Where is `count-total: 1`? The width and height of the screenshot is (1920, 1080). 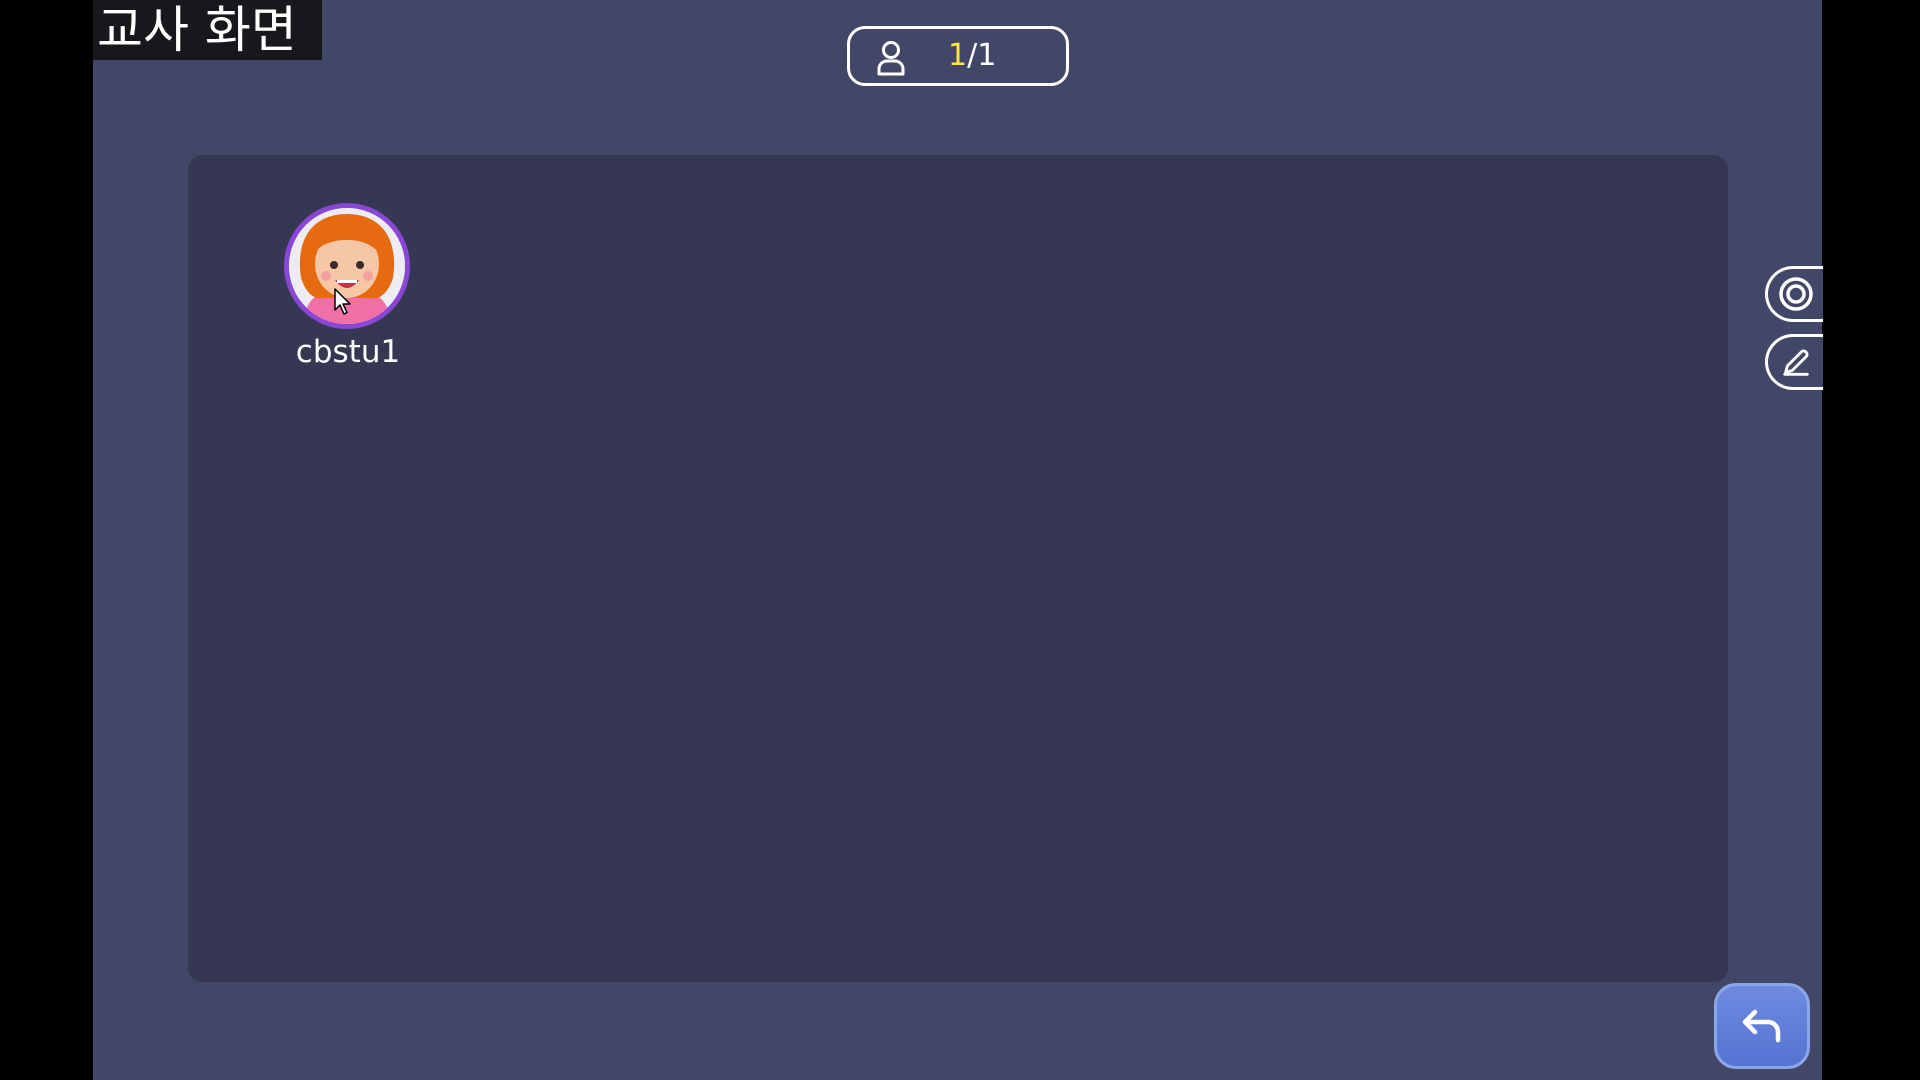
count-total: 1 is located at coordinates (987, 55).